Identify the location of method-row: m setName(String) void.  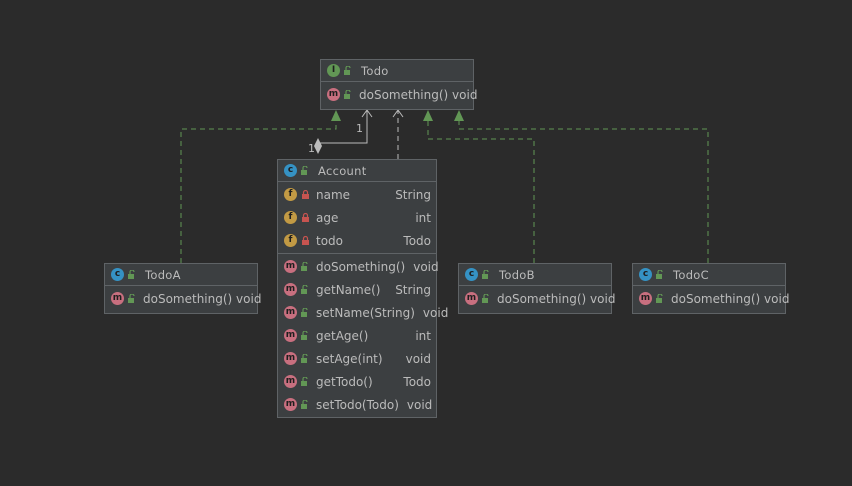
(363, 312).